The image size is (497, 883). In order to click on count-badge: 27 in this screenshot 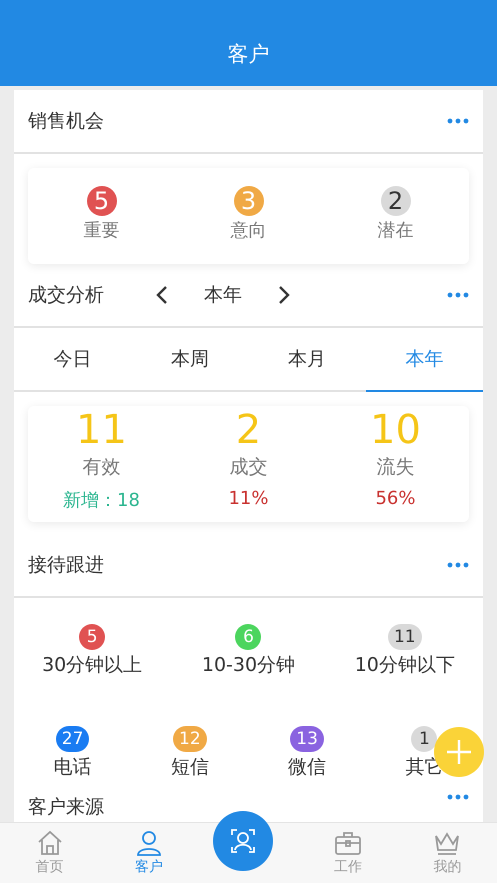, I will do `click(73, 739)`.